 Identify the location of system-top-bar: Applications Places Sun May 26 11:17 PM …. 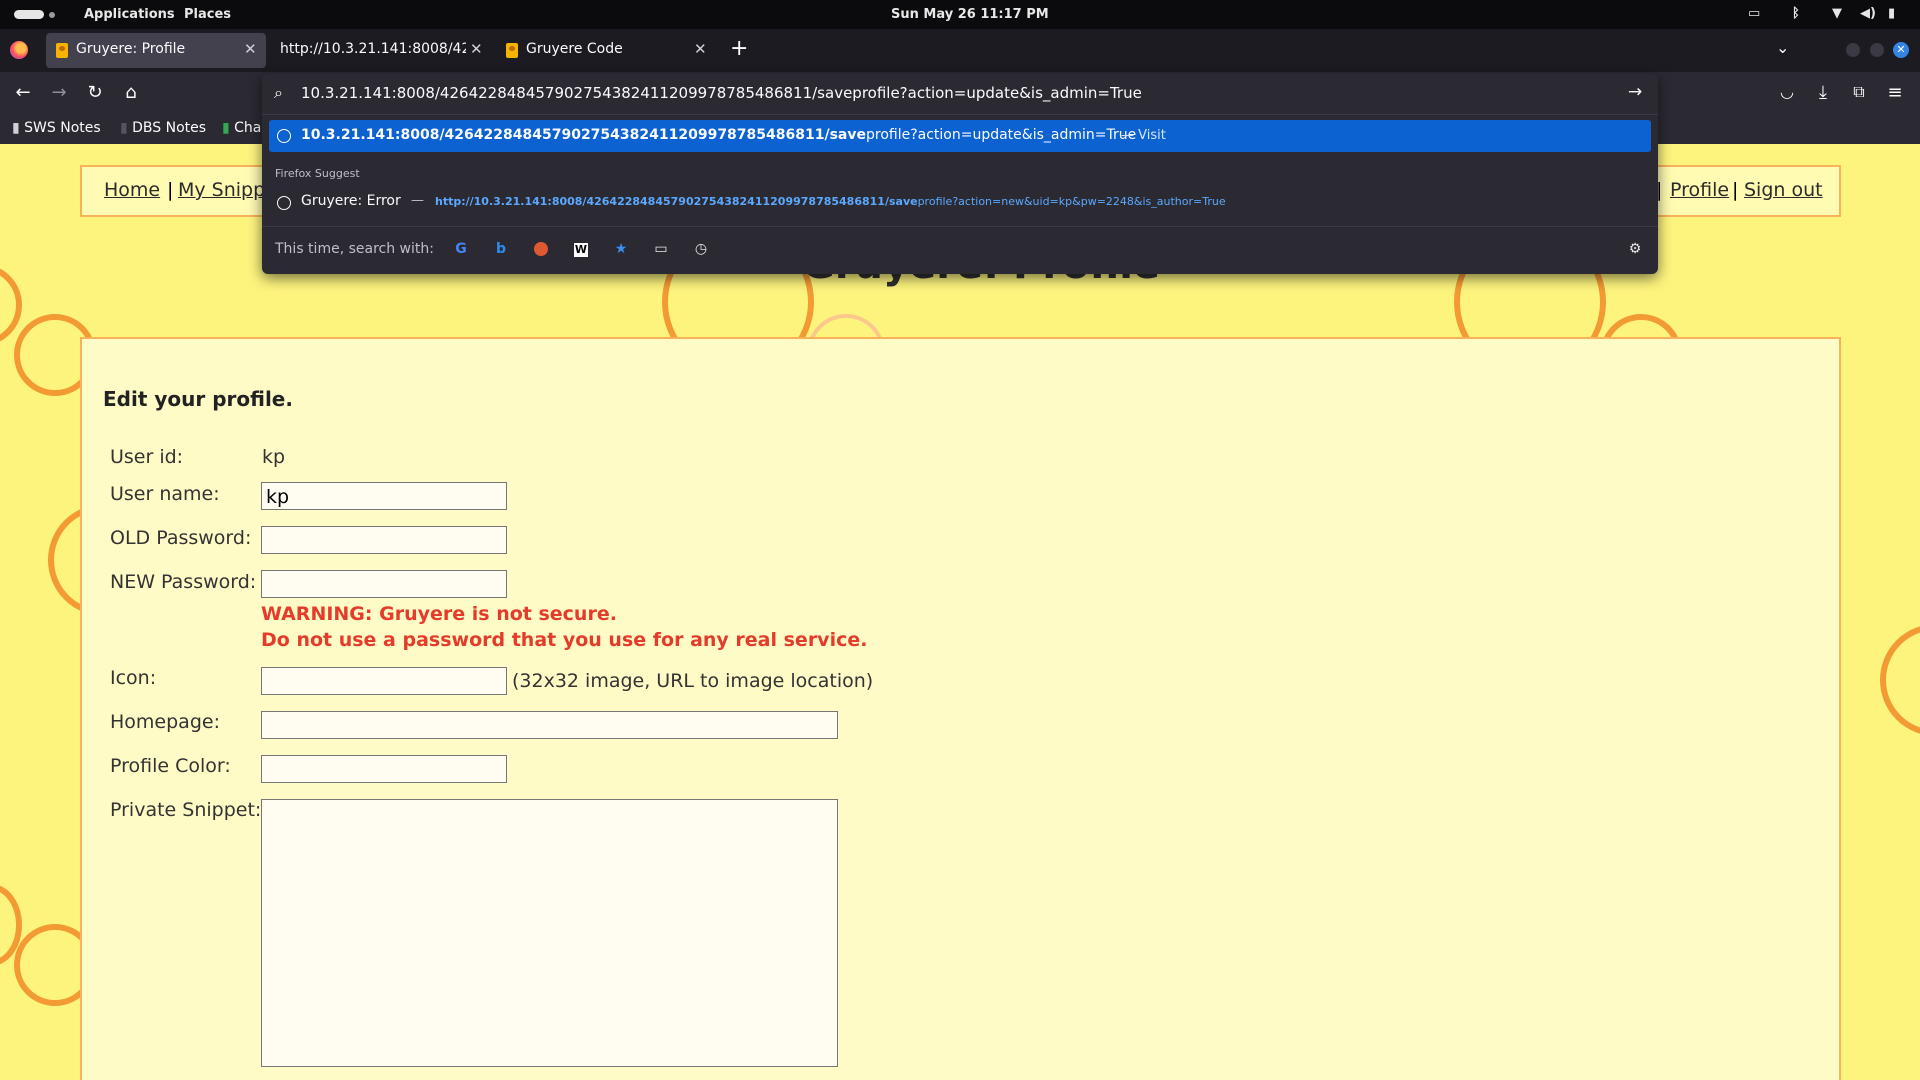
(960, 14).